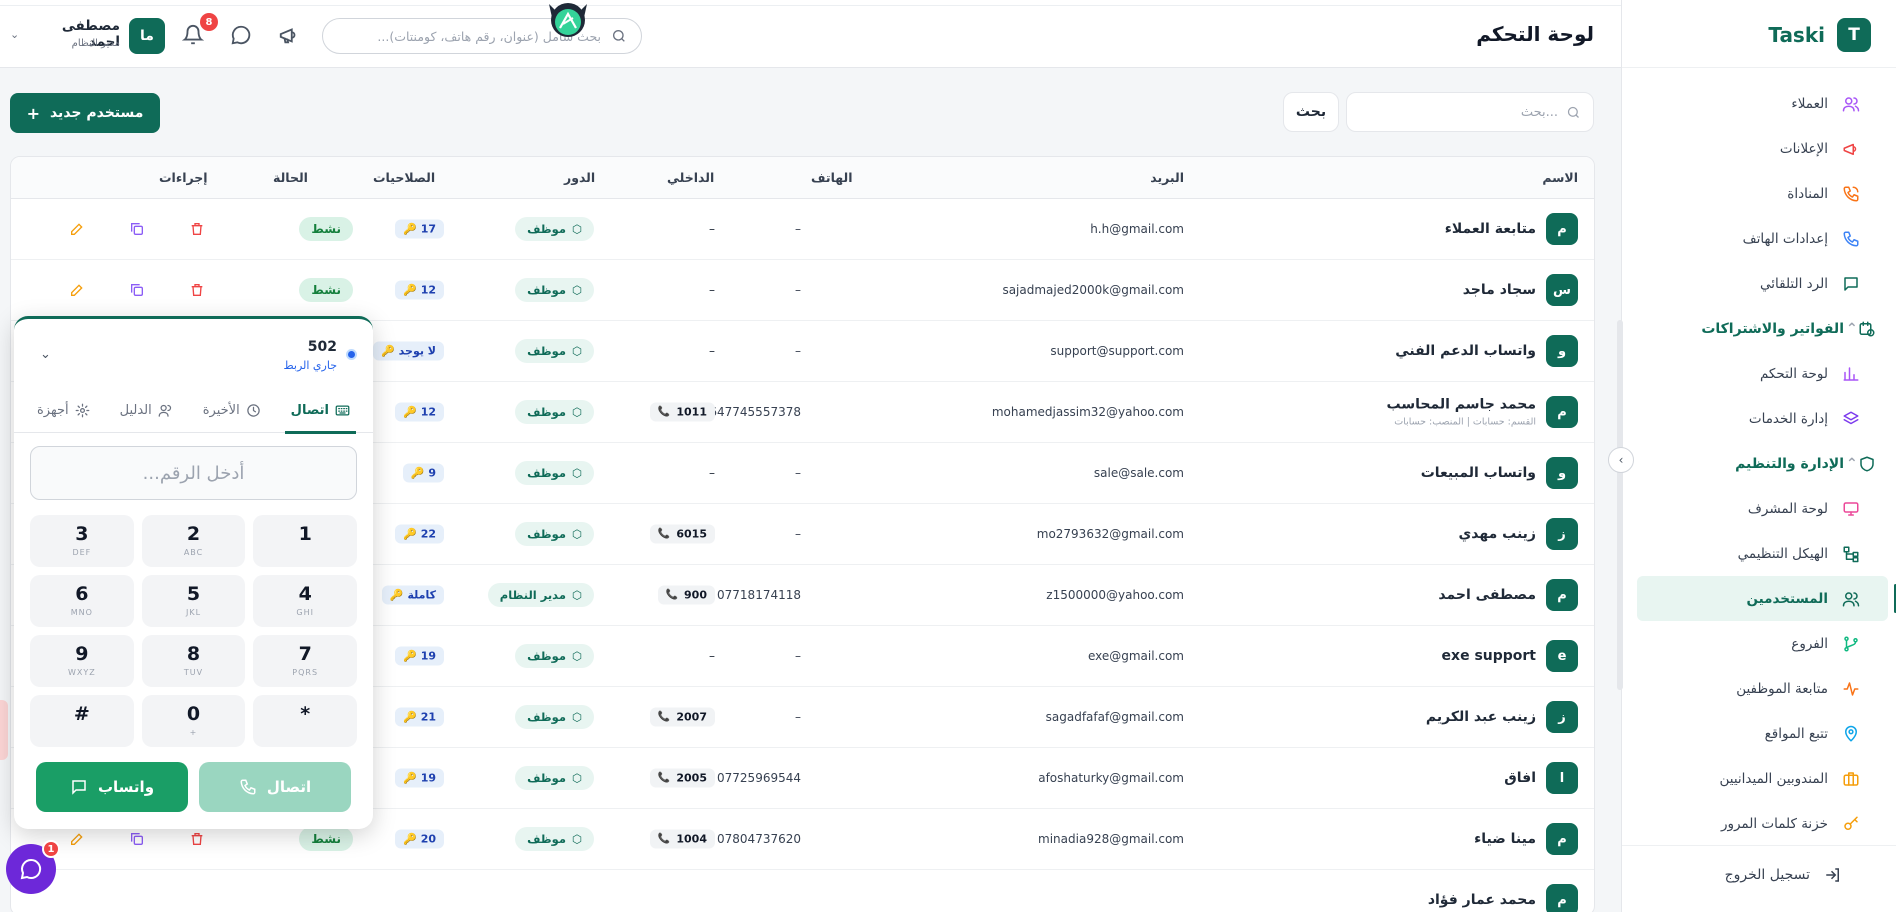 The height and width of the screenshot is (912, 1896). What do you see at coordinates (193, 35) in the screenshot?
I see `bell-icon` at bounding box center [193, 35].